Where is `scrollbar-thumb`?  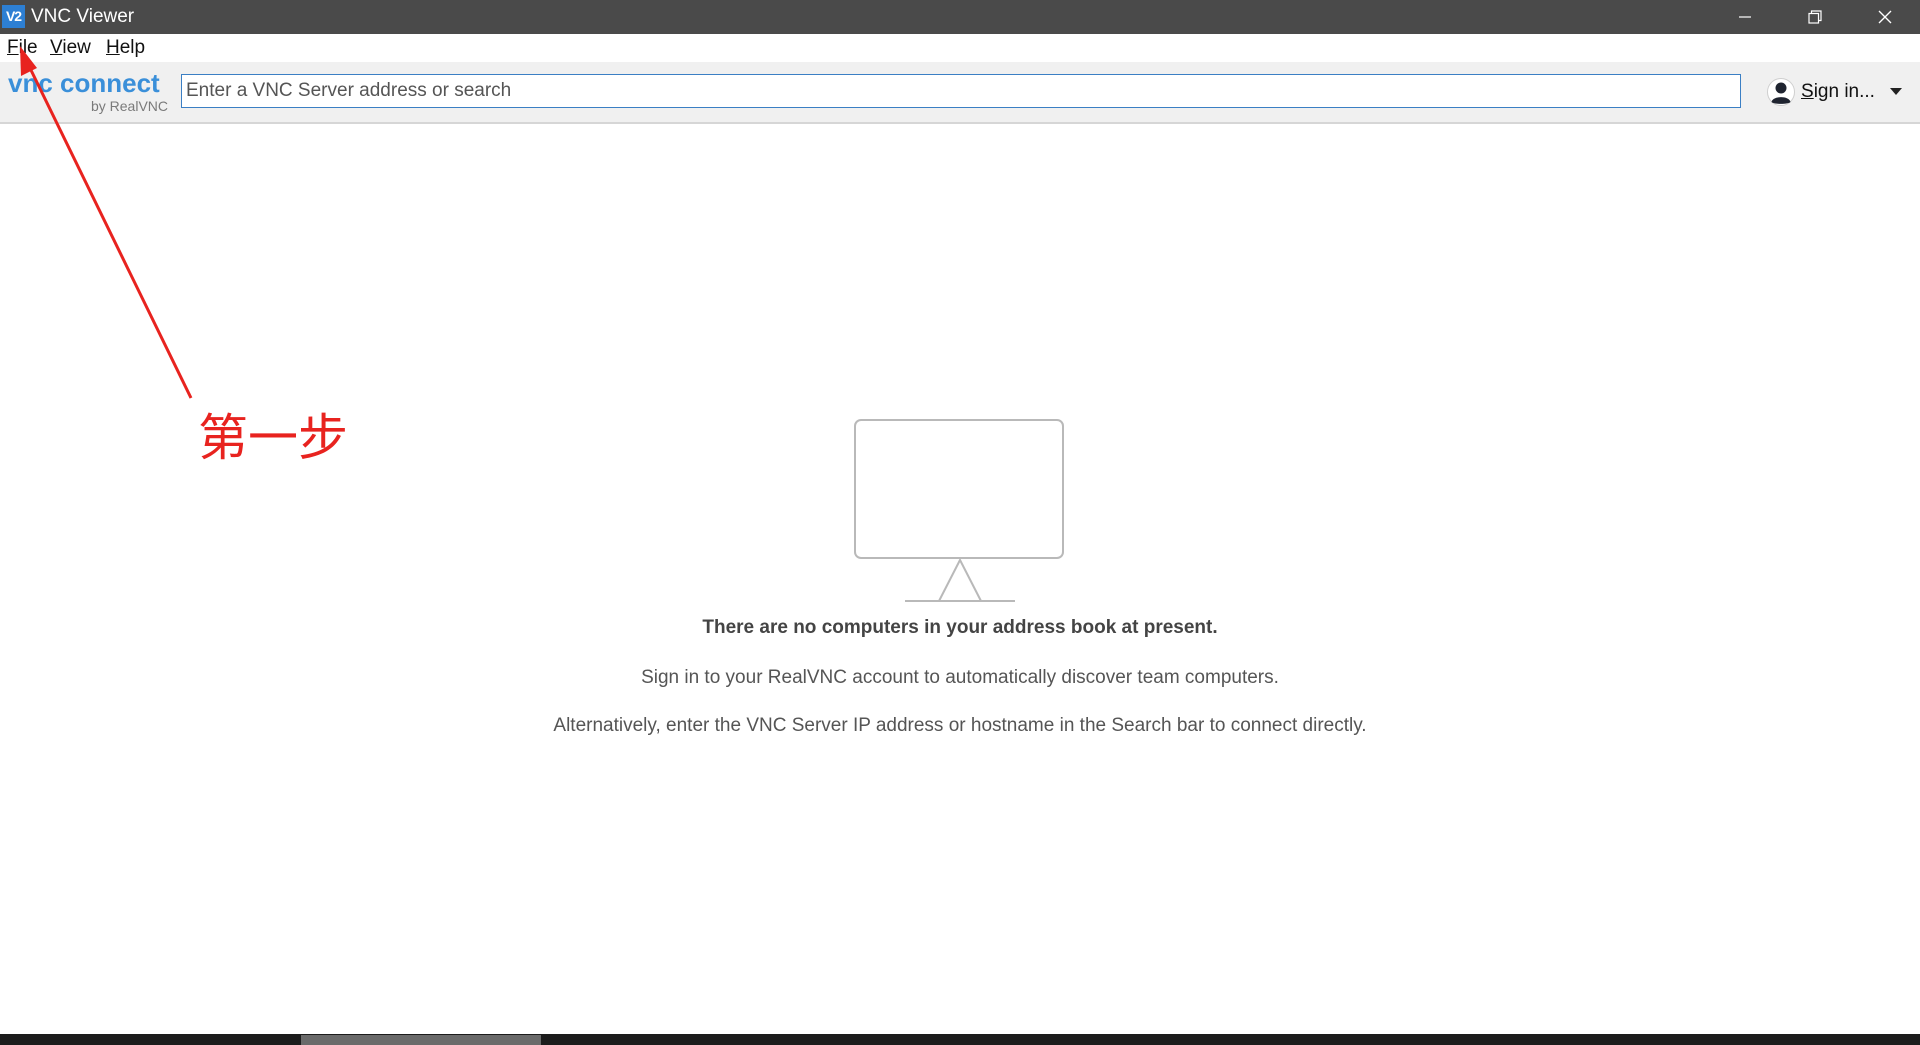 scrollbar-thumb is located at coordinates (421, 1040).